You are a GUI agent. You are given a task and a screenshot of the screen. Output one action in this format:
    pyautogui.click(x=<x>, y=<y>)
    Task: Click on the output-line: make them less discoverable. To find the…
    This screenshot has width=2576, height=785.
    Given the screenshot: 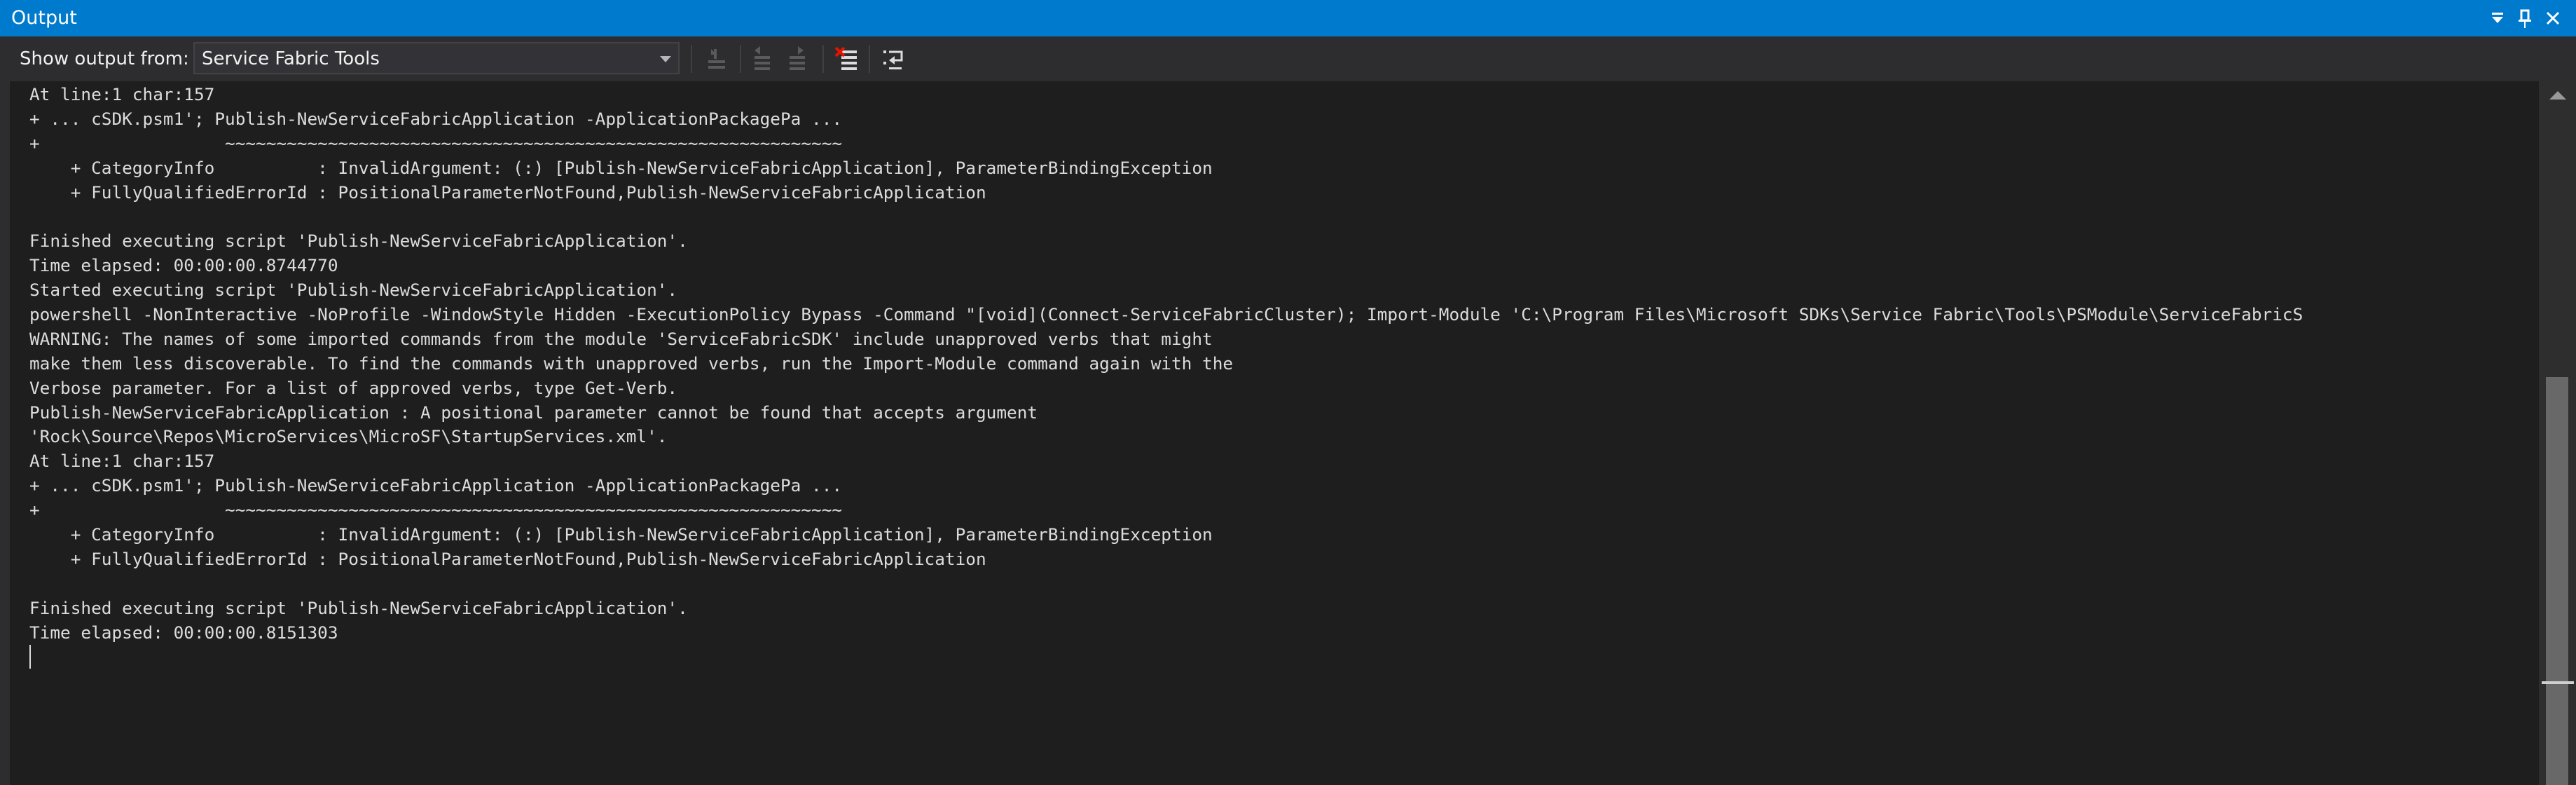 What is the action you would take?
    pyautogui.click(x=631, y=363)
    